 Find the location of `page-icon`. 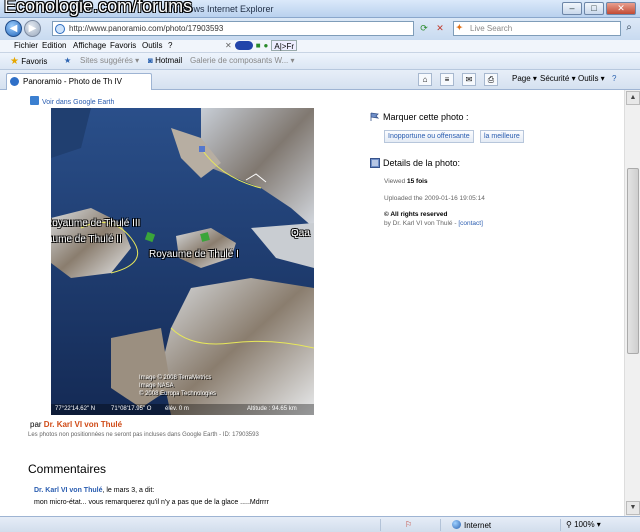

page-icon is located at coordinates (60, 29).